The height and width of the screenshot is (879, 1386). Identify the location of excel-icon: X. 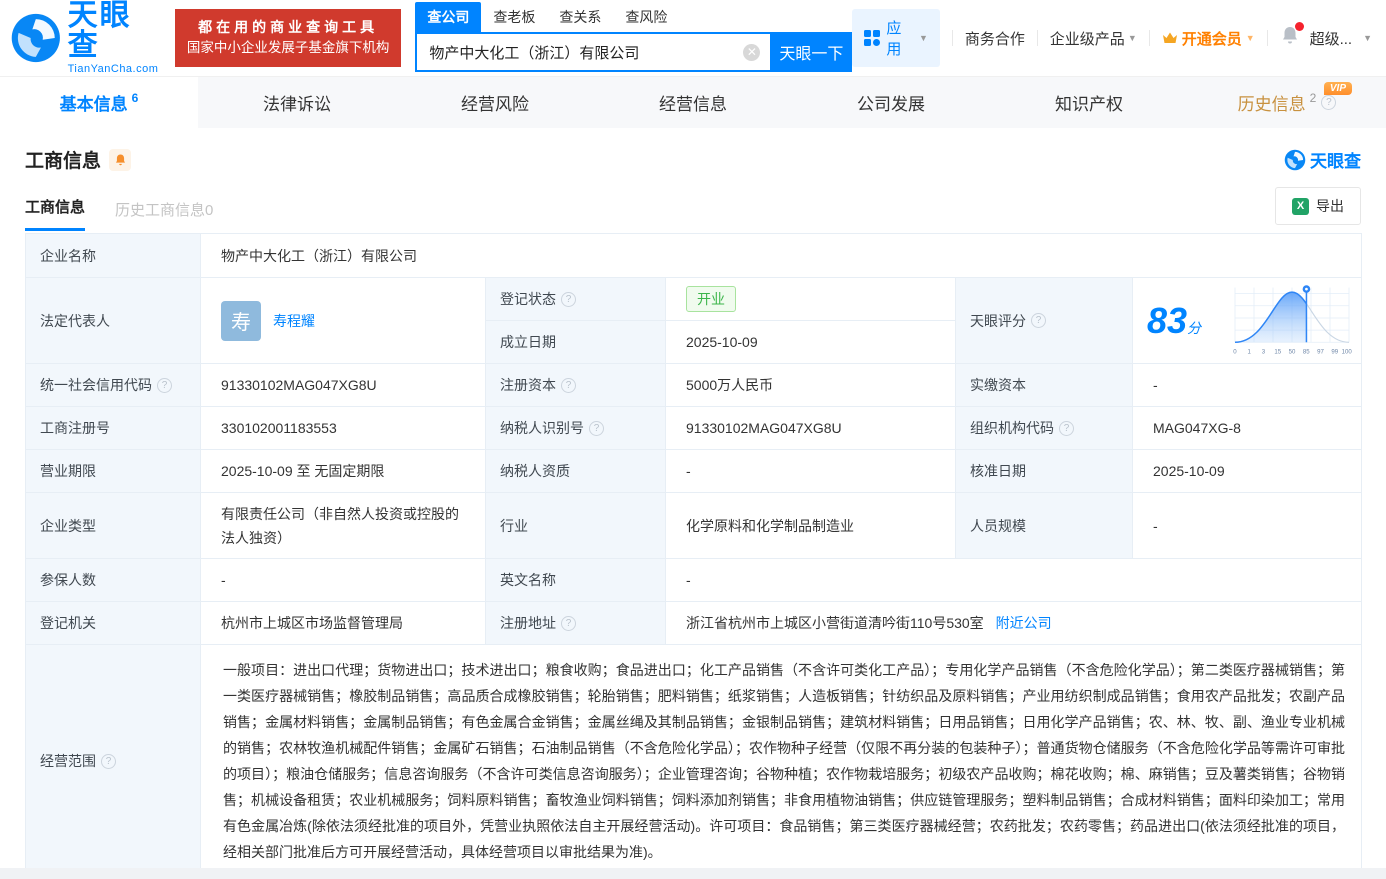
(1300, 206).